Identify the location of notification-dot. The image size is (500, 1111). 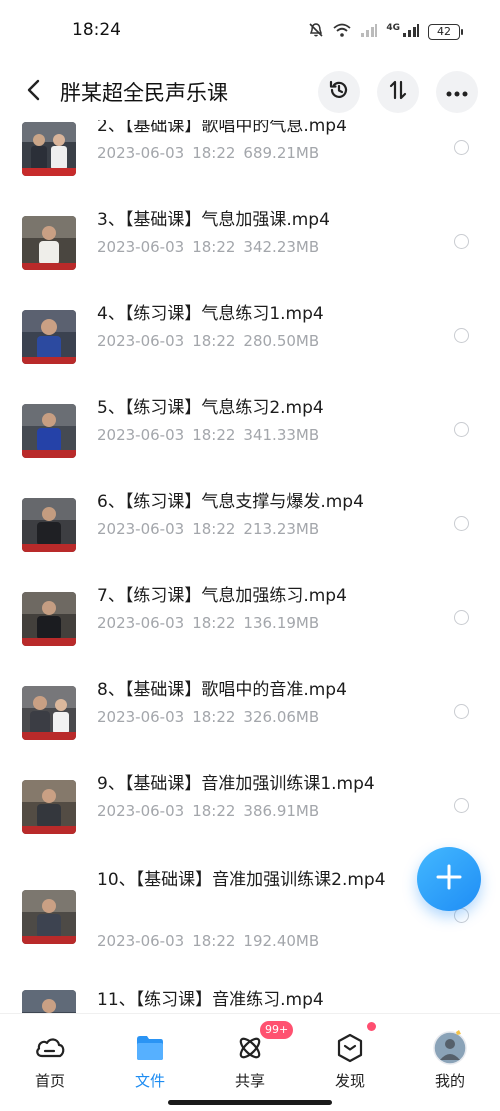
(371, 1026).